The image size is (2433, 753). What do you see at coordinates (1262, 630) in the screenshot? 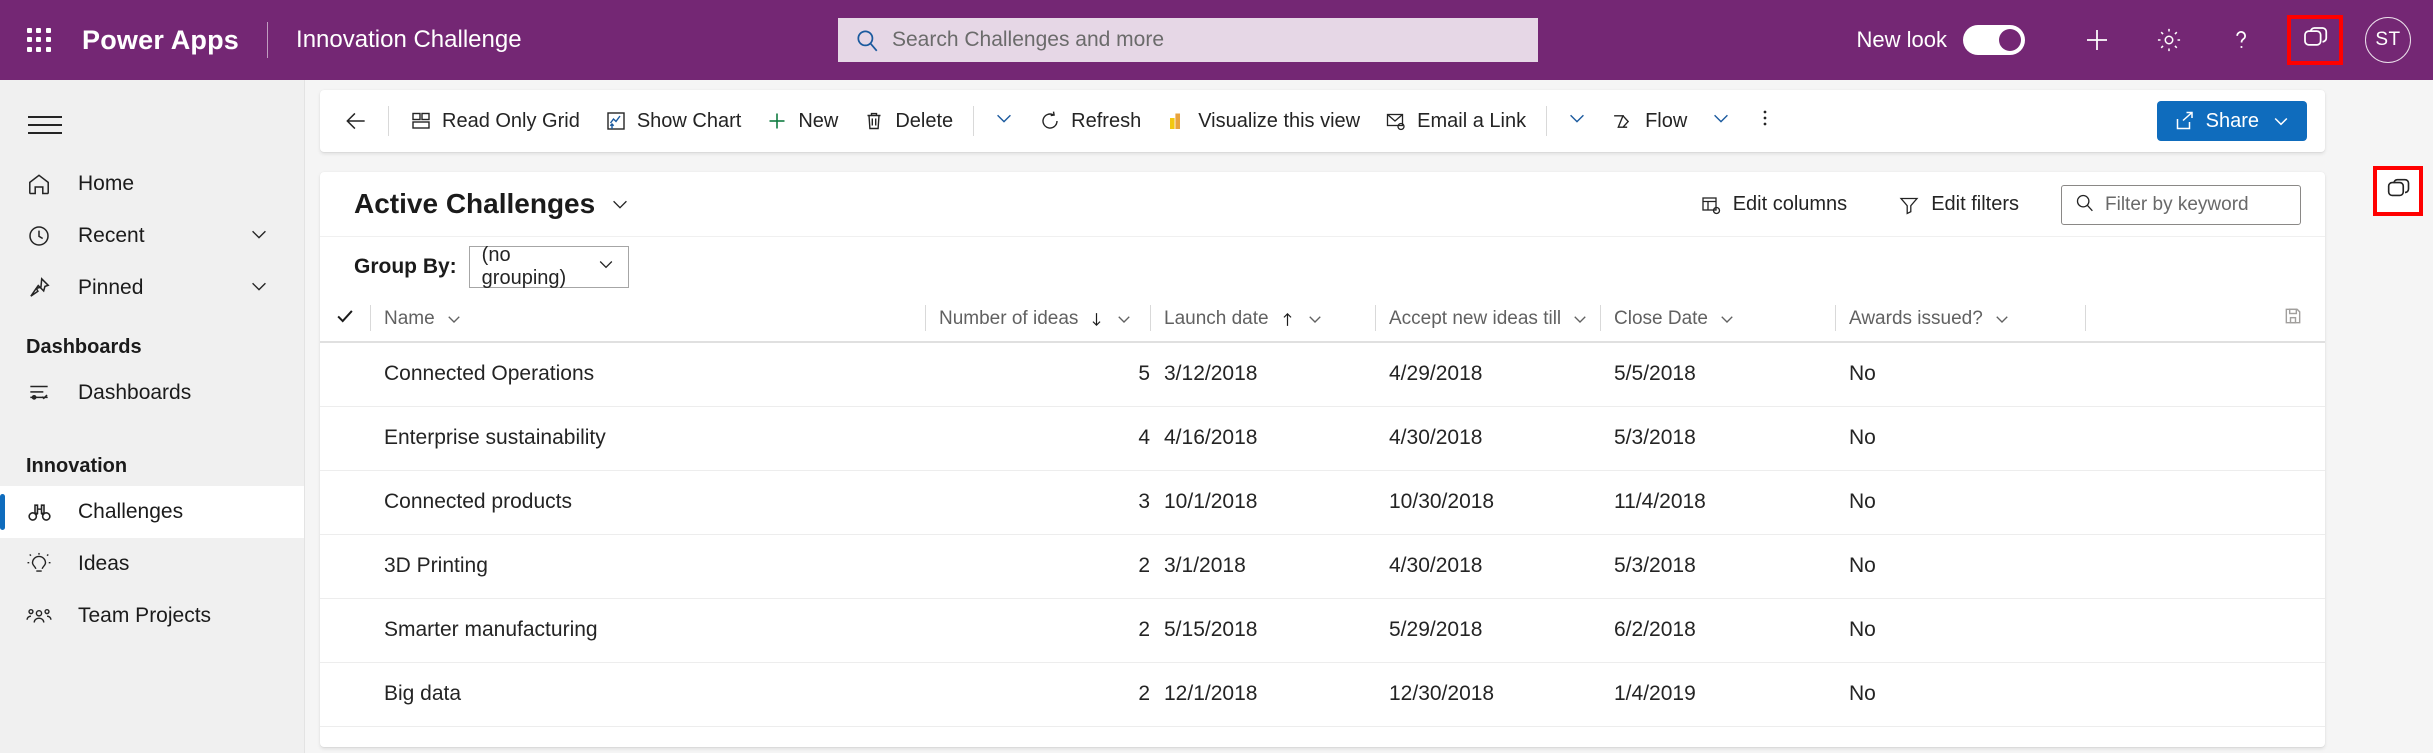
I see `cell-launch-date: 5/15/2018` at bounding box center [1262, 630].